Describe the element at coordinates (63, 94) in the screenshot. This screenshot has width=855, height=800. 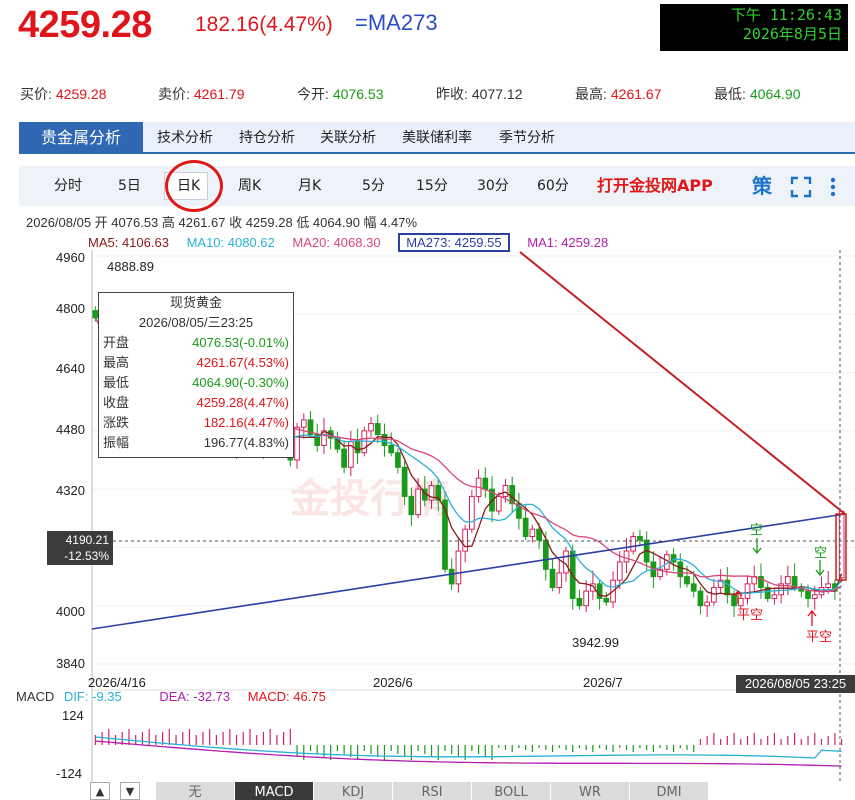
I see `quote-bid: 买价: 4259.28` at that location.